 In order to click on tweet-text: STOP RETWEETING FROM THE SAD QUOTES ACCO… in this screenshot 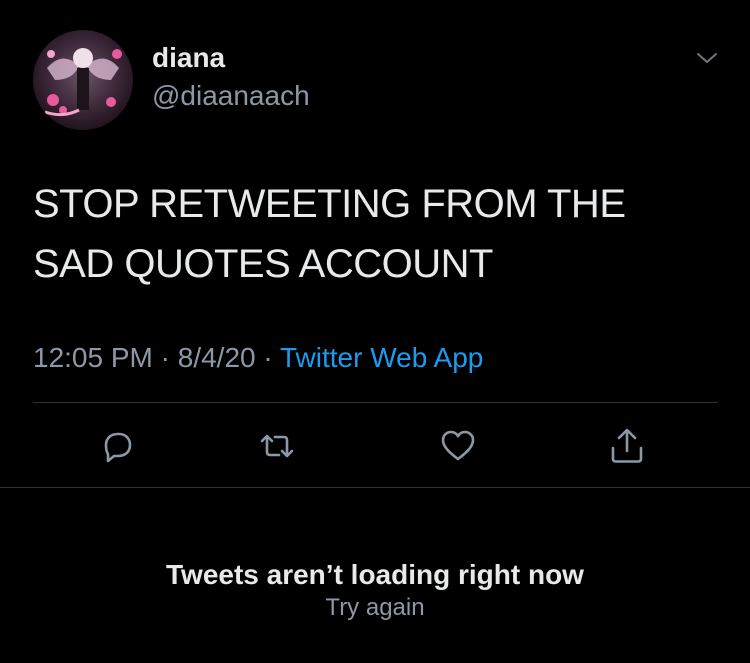, I will do `click(329, 234)`.